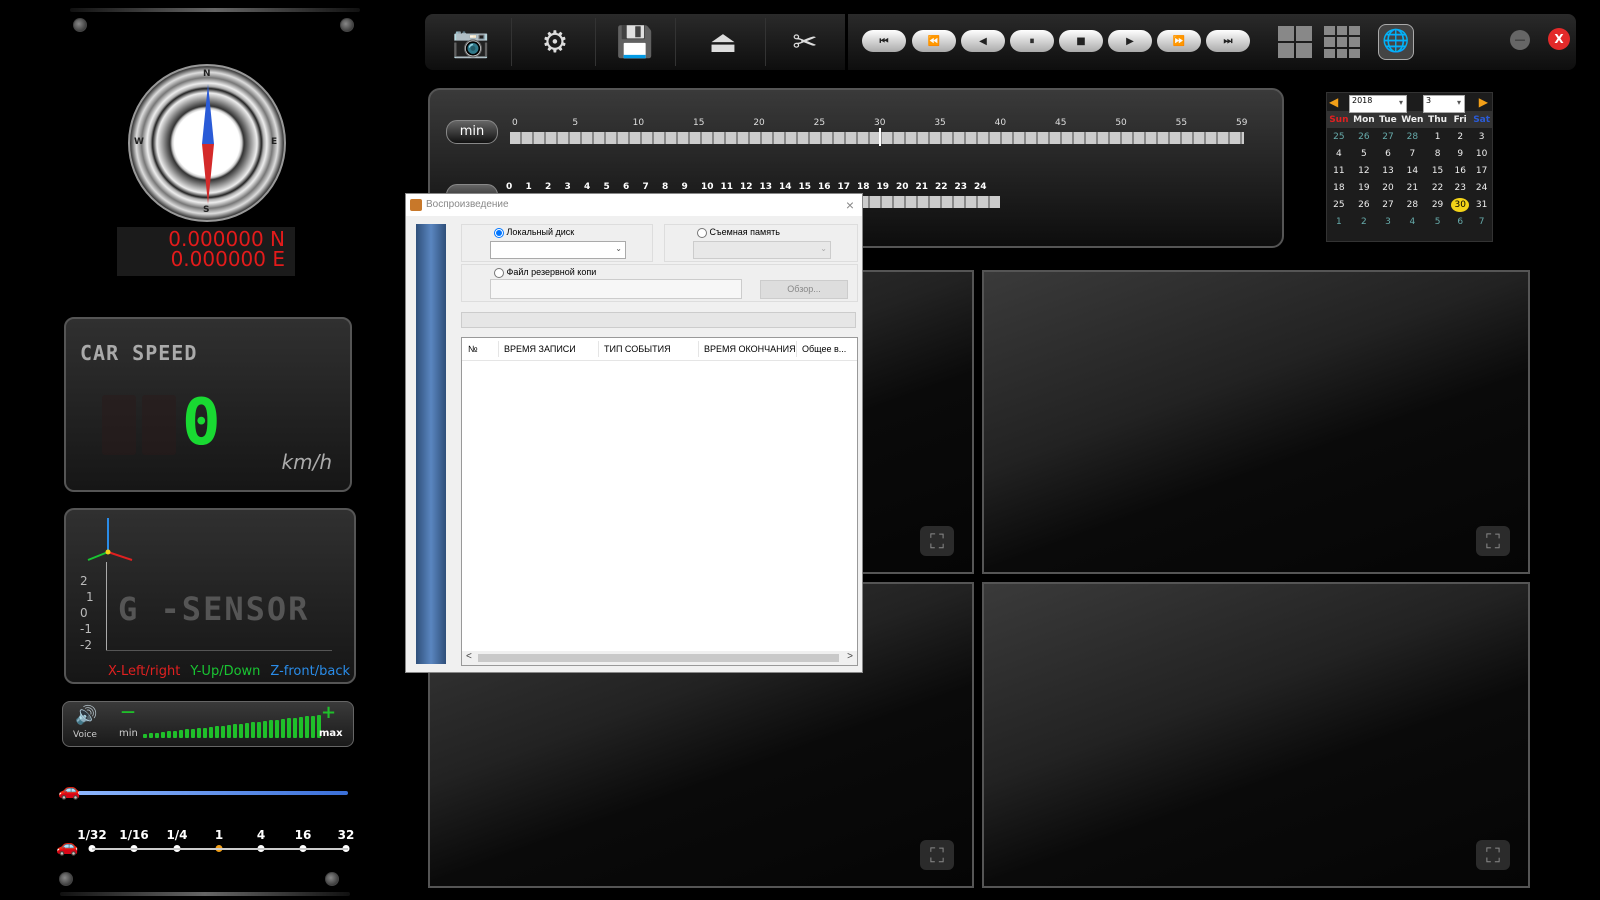  What do you see at coordinates (128, 712) in the screenshot?
I see `volume-minus-button: —` at bounding box center [128, 712].